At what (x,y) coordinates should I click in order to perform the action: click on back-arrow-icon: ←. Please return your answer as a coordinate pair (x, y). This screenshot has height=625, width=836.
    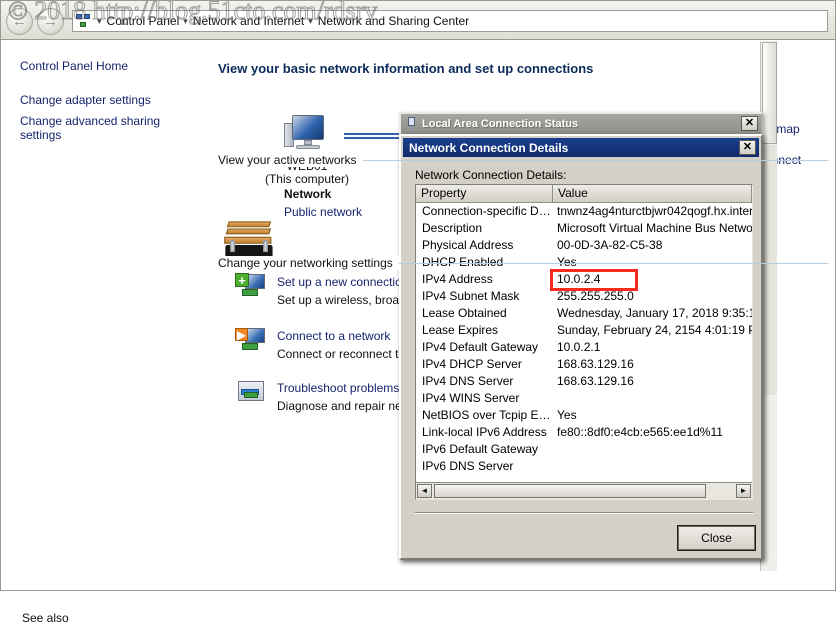
    Looking at the image, I should click on (19, 21).